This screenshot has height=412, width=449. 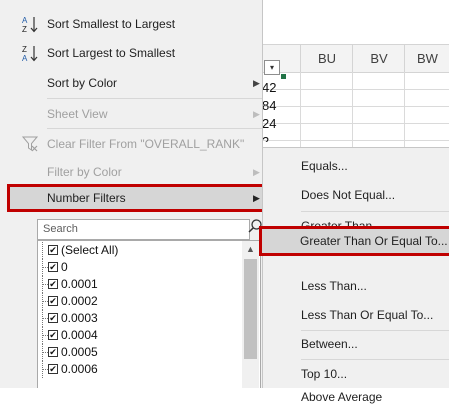 I want to click on menu-item-clear-filter: Clear Filter From "OVERALL_RANK", so click(x=131, y=144).